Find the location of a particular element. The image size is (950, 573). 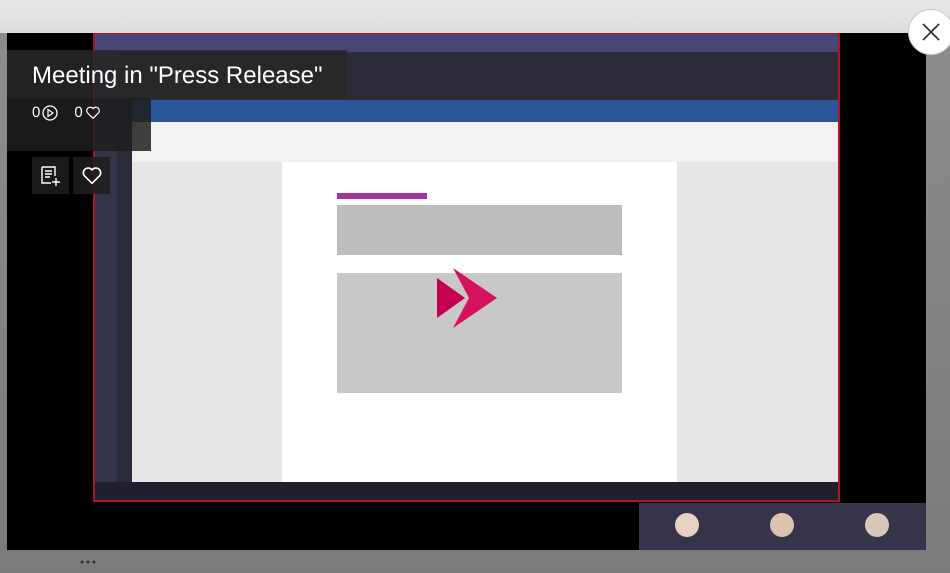

more-icon is located at coordinates (88, 562).